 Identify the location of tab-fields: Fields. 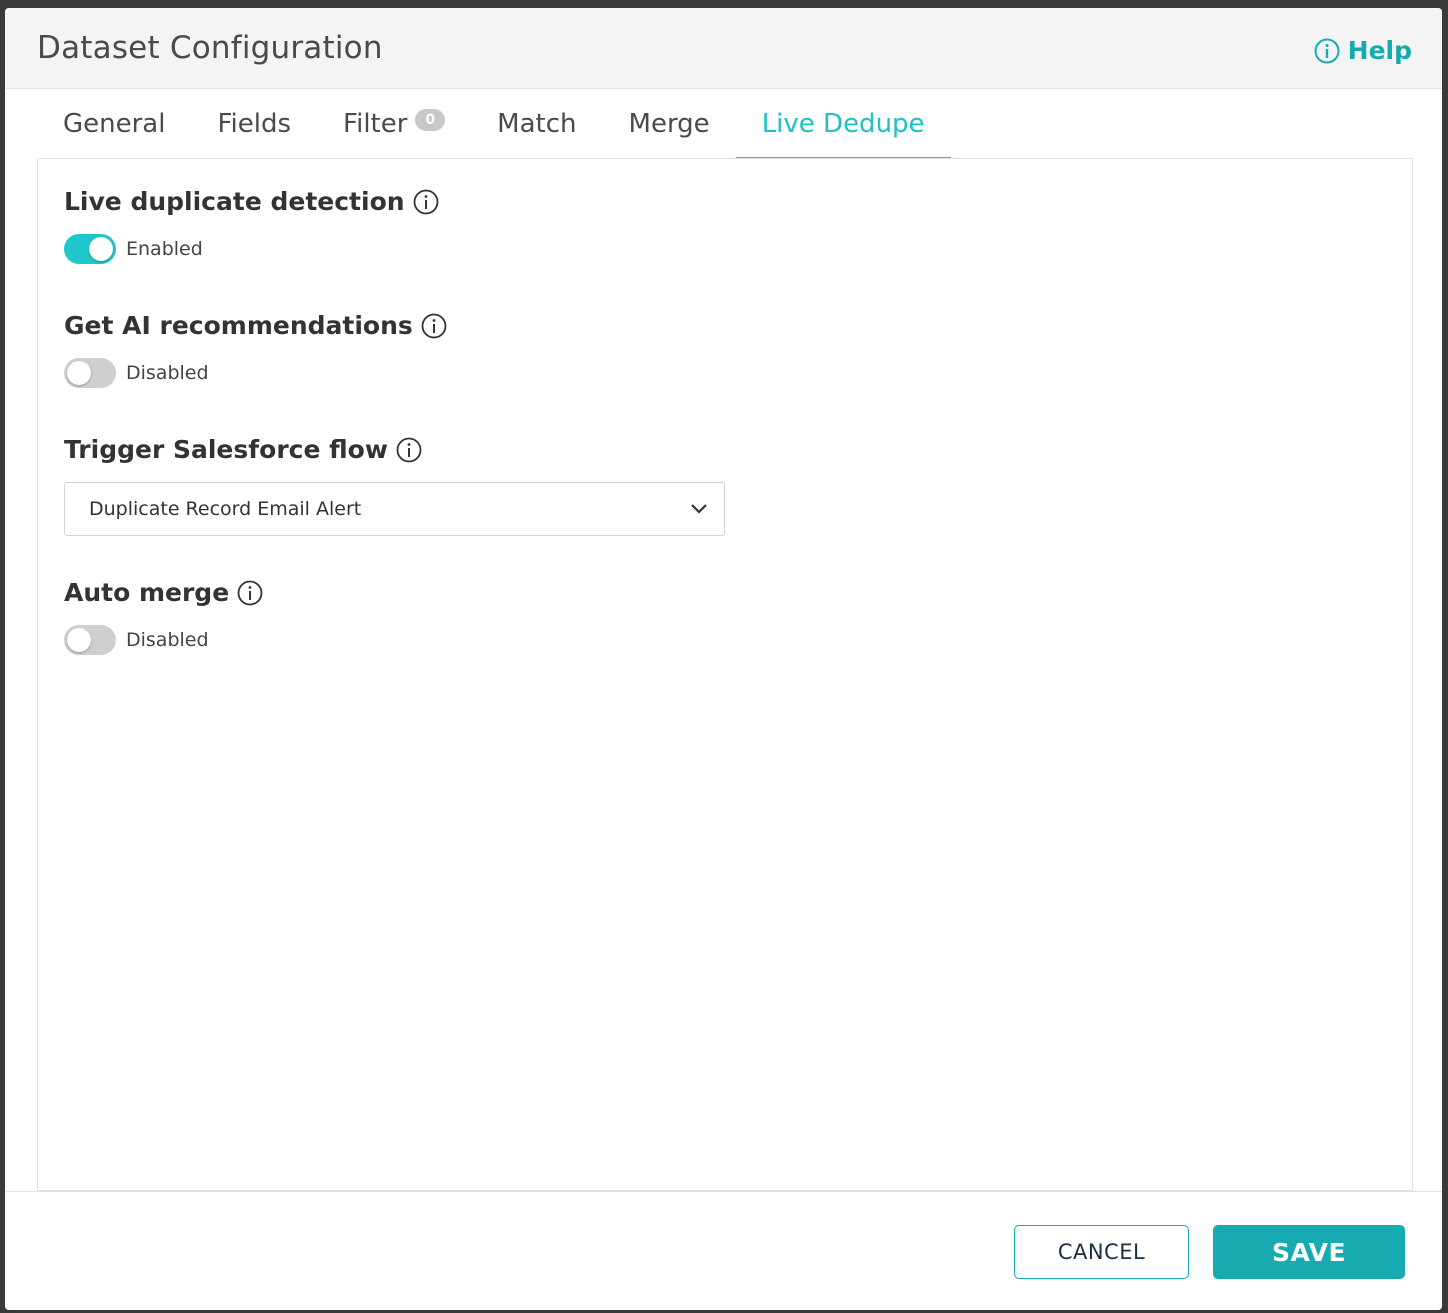
(254, 124).